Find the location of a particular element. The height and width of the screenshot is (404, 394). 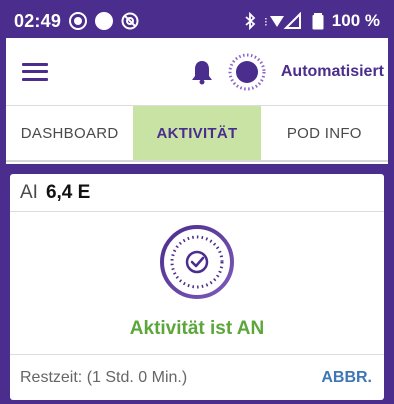

signal-icon: ⁝ is located at coordinates (282, 20).